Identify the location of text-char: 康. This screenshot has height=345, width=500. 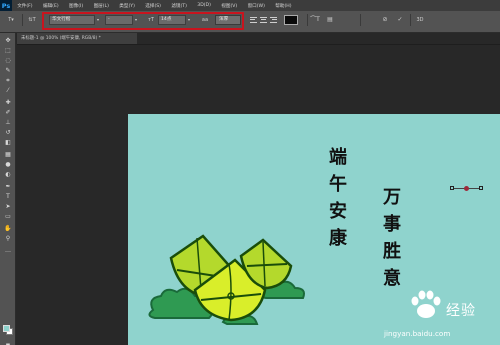
(338, 238).